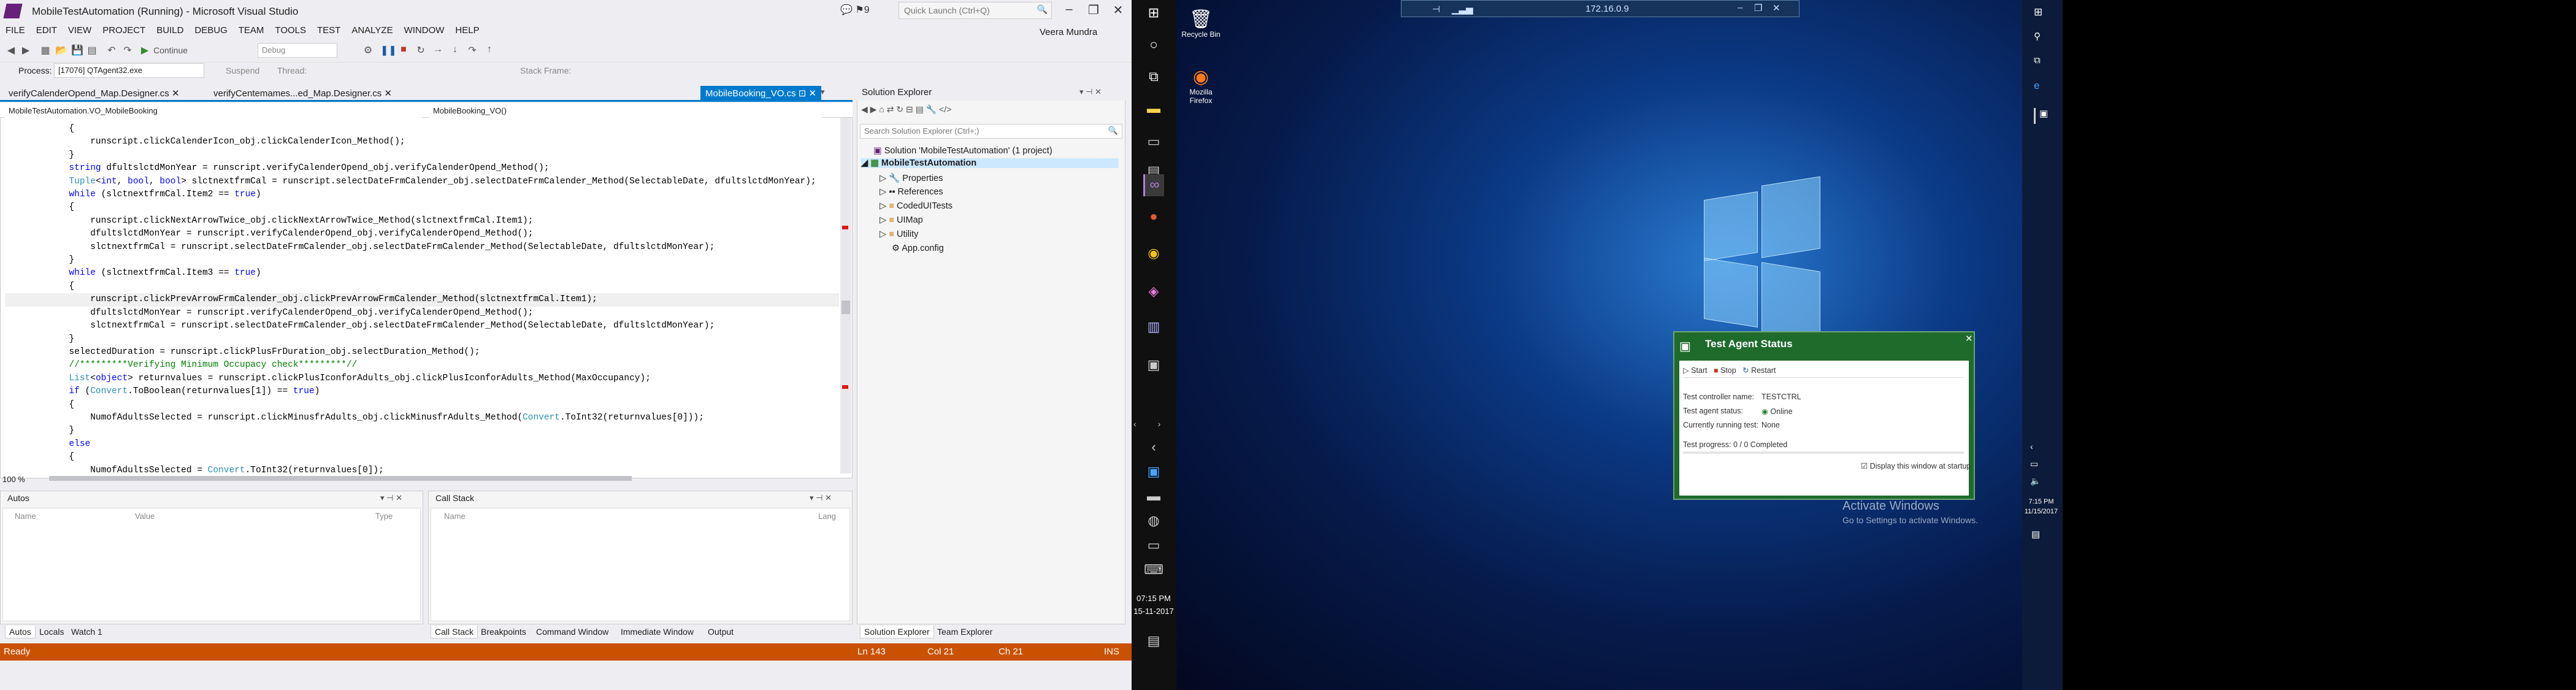  Describe the element at coordinates (211, 564) in the screenshot. I see `autos-grid` at that location.